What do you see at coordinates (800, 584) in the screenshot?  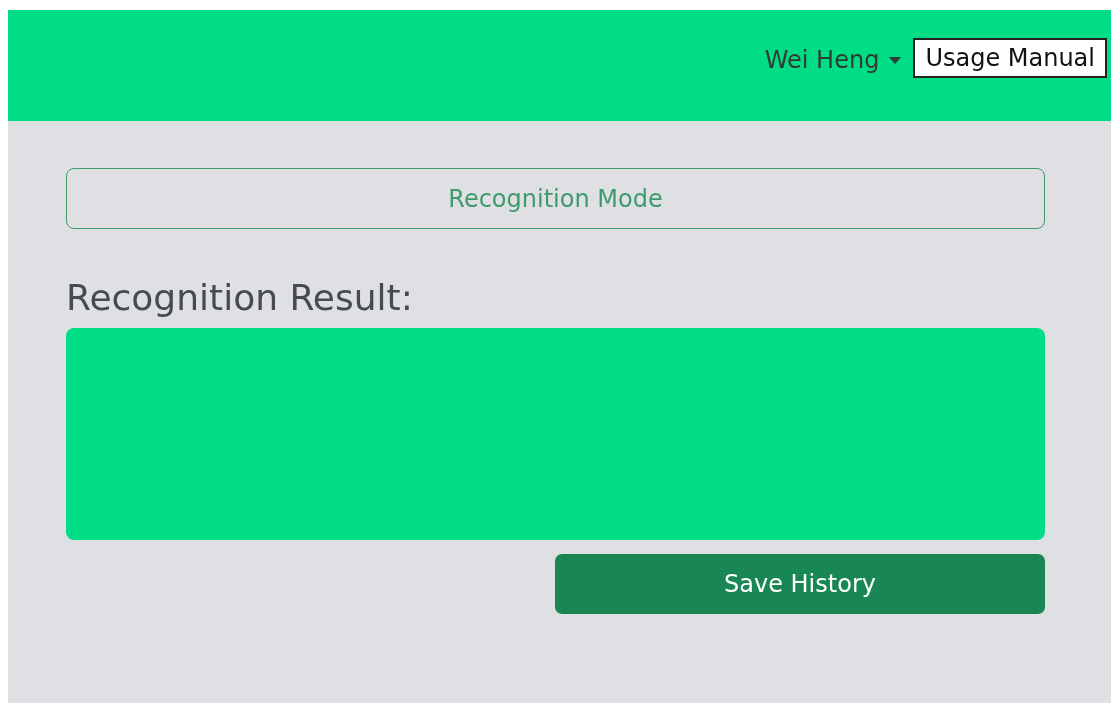 I see `save-history-button: Save History` at bounding box center [800, 584].